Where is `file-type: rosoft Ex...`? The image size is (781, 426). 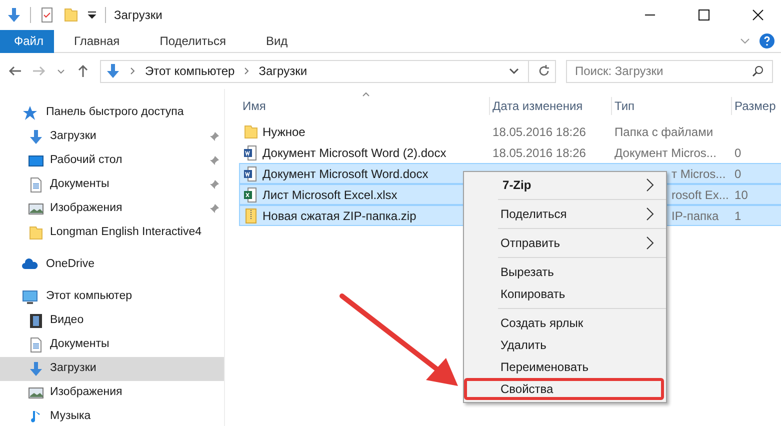 file-type: rosoft Ex... is located at coordinates (700, 195).